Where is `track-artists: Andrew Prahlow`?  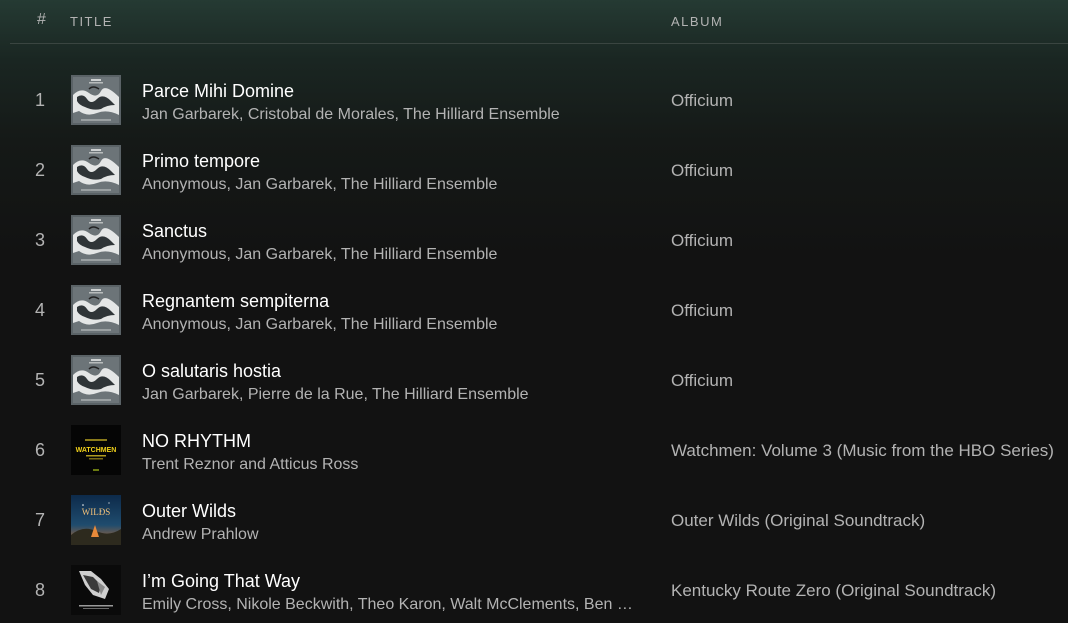
track-artists: Andrew Prahlow is located at coordinates (392, 535).